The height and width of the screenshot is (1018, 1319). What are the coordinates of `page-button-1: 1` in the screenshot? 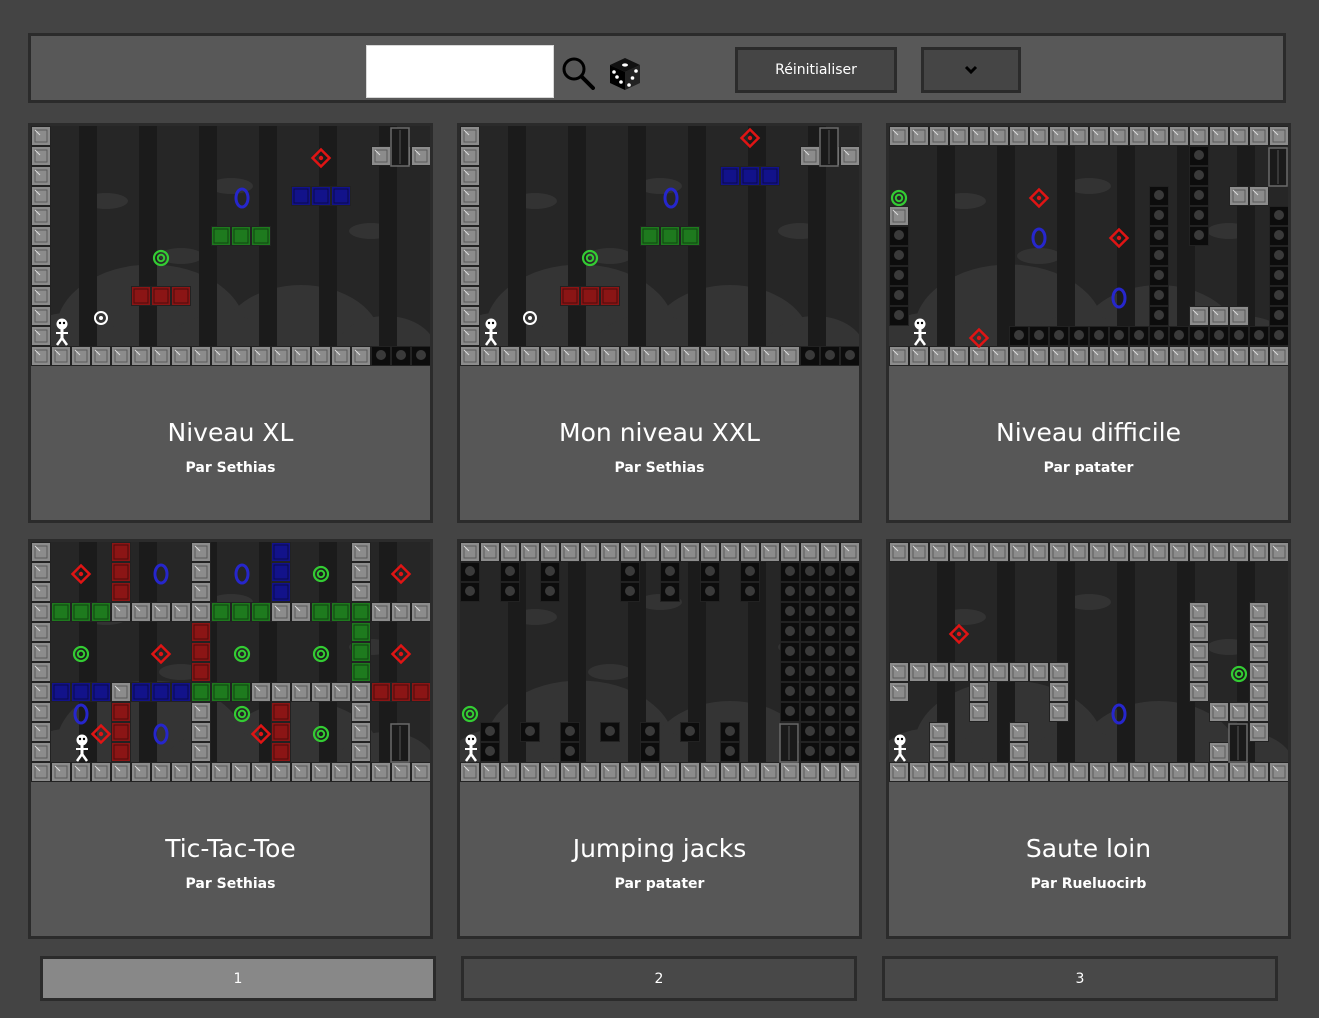 It's located at (238, 978).